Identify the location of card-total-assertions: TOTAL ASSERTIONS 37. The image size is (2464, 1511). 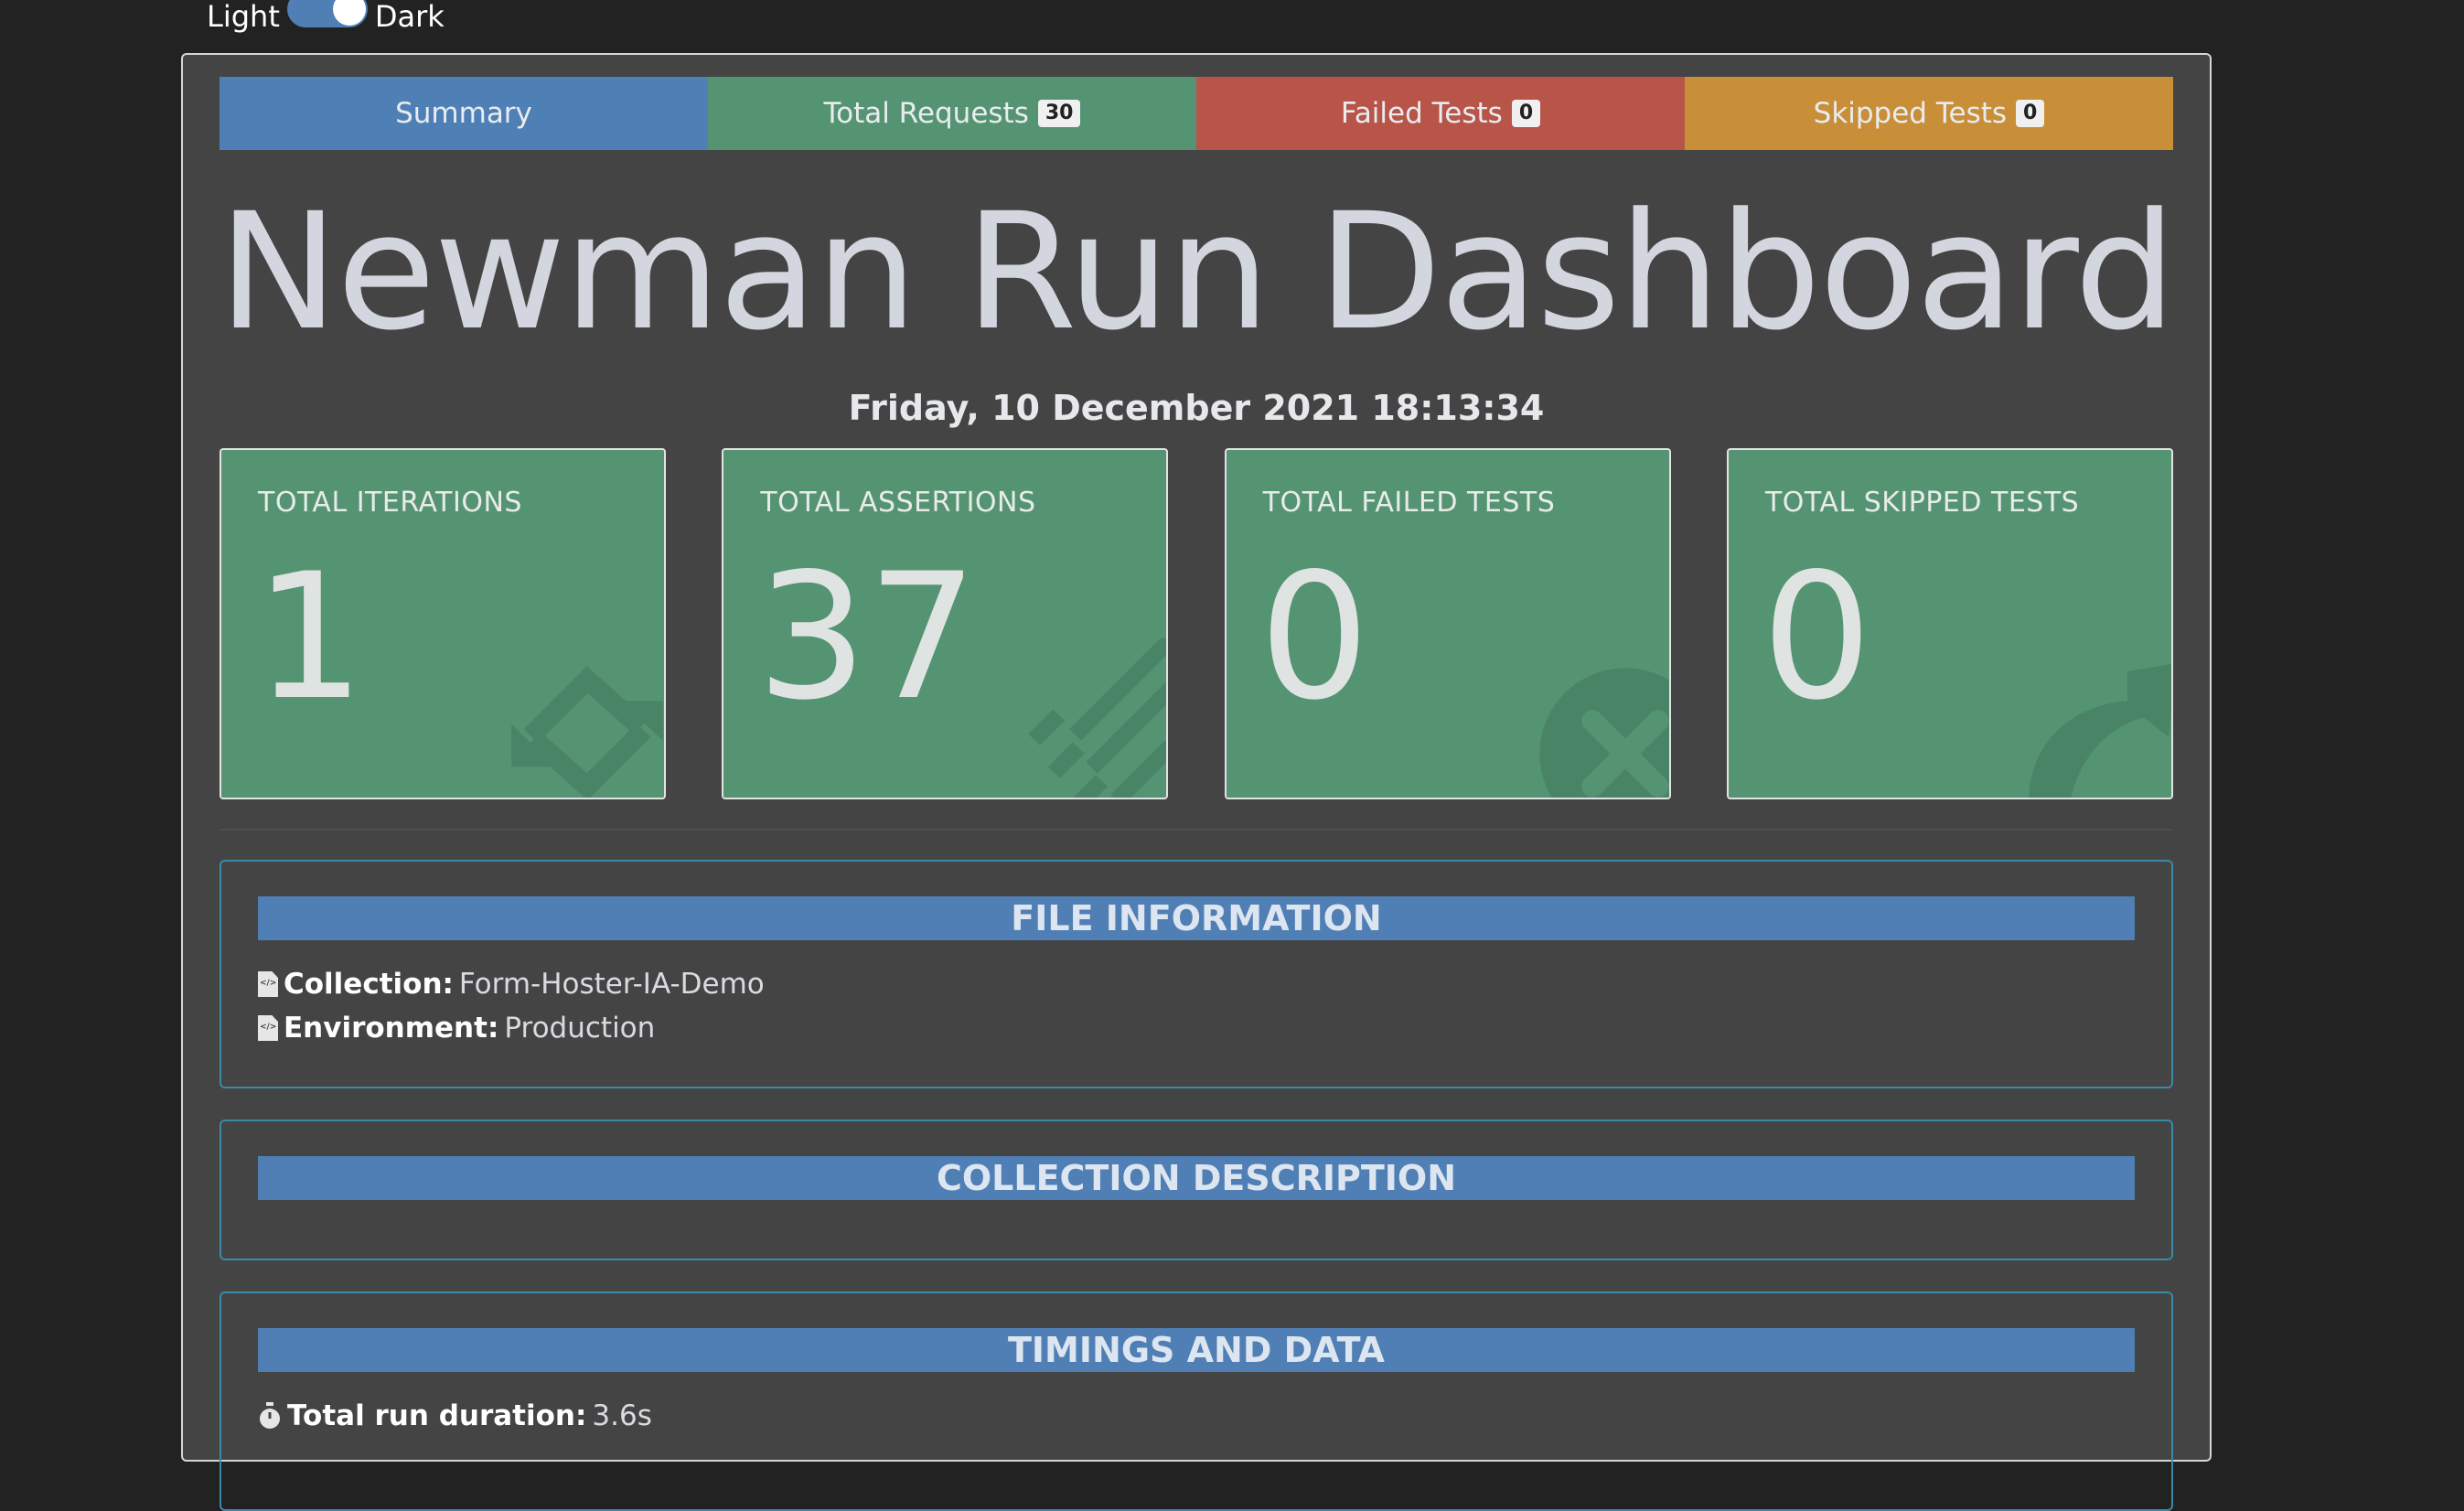
(945, 623).